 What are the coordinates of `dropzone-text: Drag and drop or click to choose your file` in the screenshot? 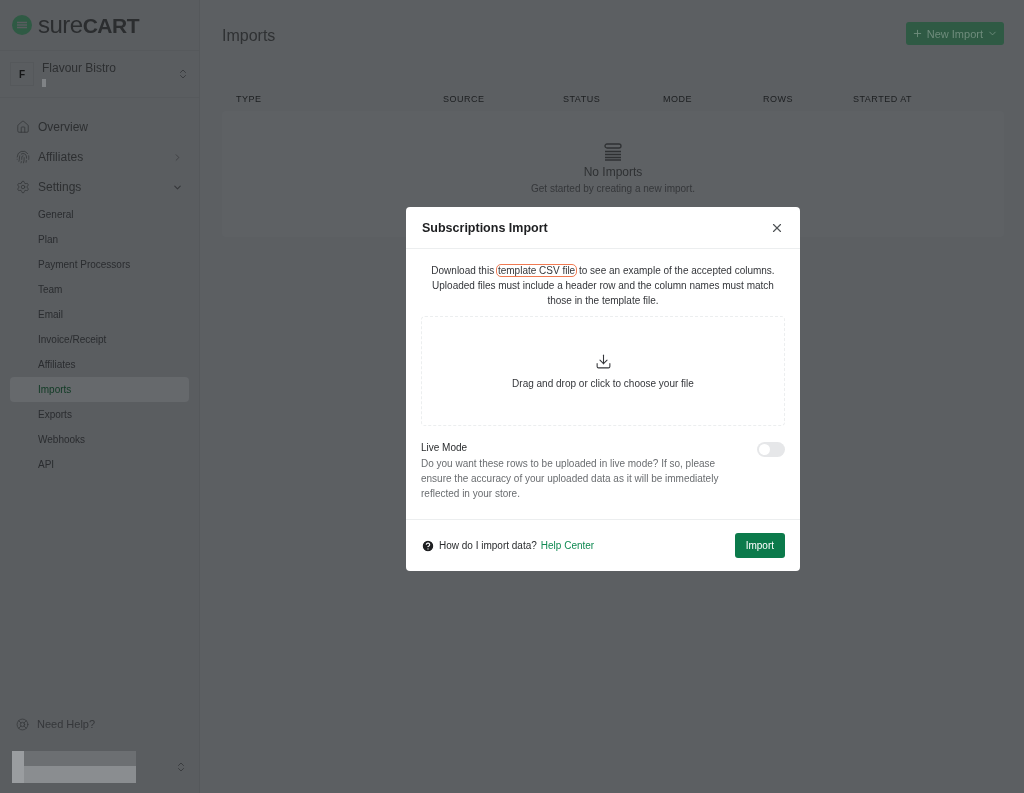 It's located at (603, 383).